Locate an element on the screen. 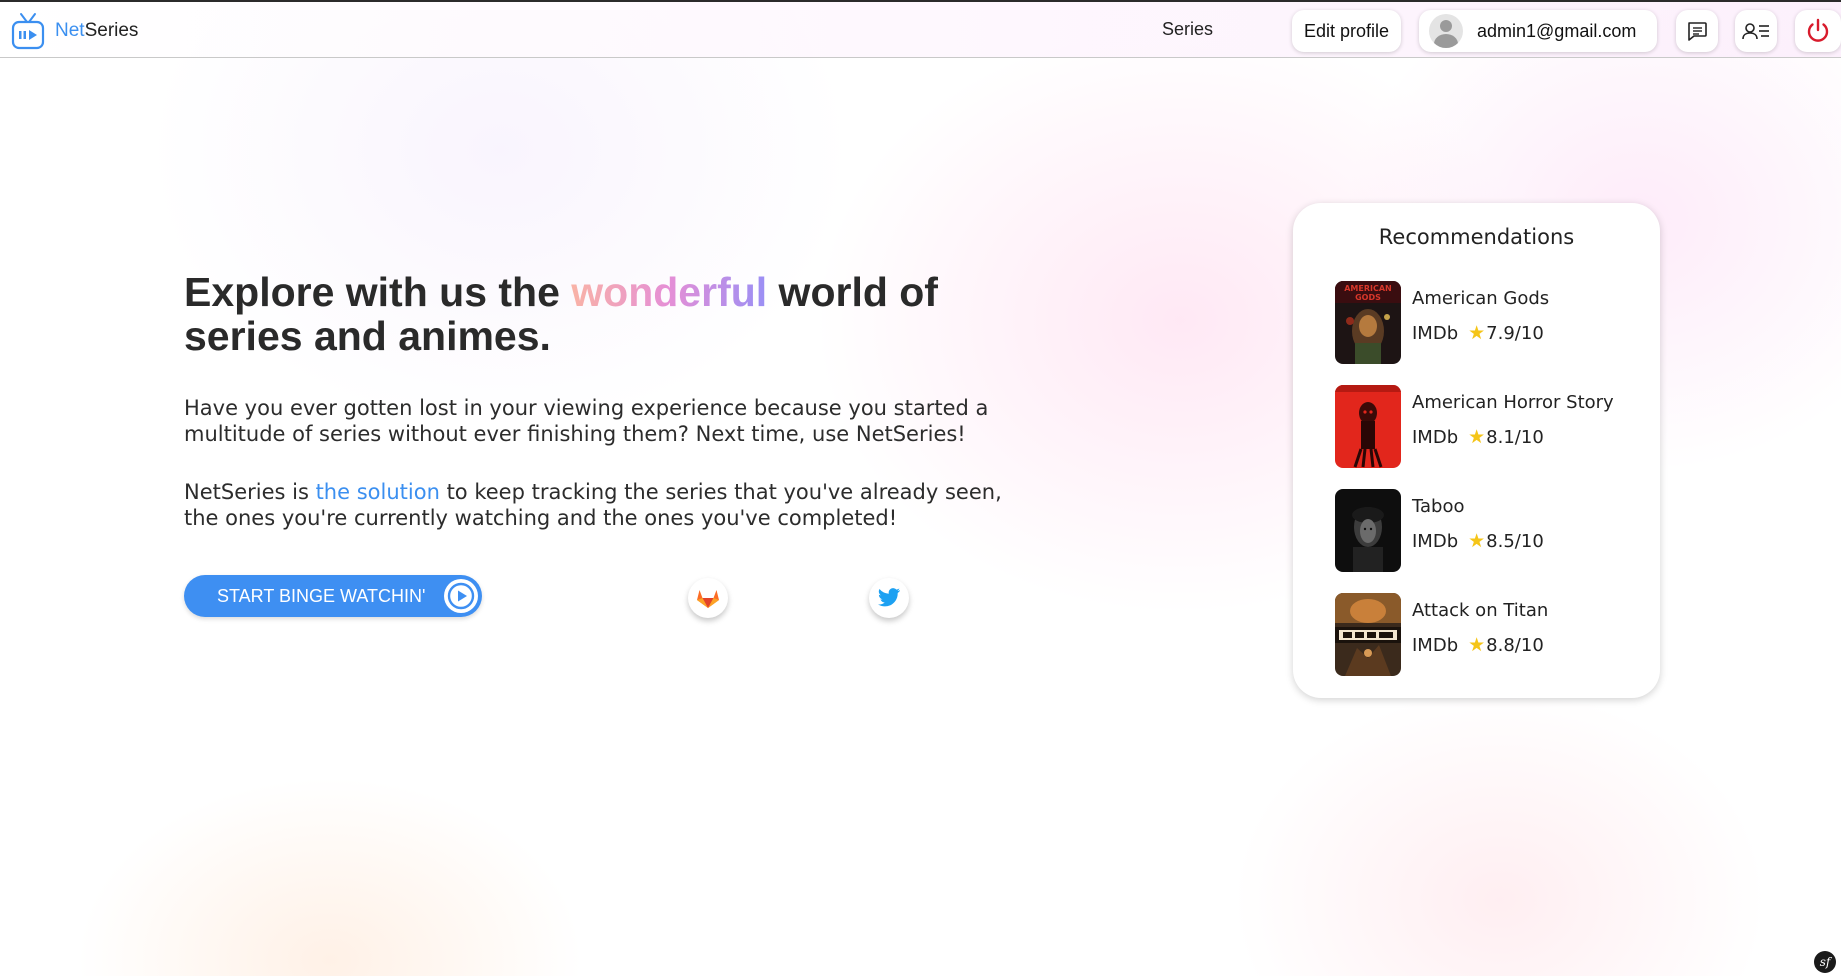 Image resolution: width=1841 pixels, height=976 pixels. svg-text: GODS is located at coordinates (1368, 297).